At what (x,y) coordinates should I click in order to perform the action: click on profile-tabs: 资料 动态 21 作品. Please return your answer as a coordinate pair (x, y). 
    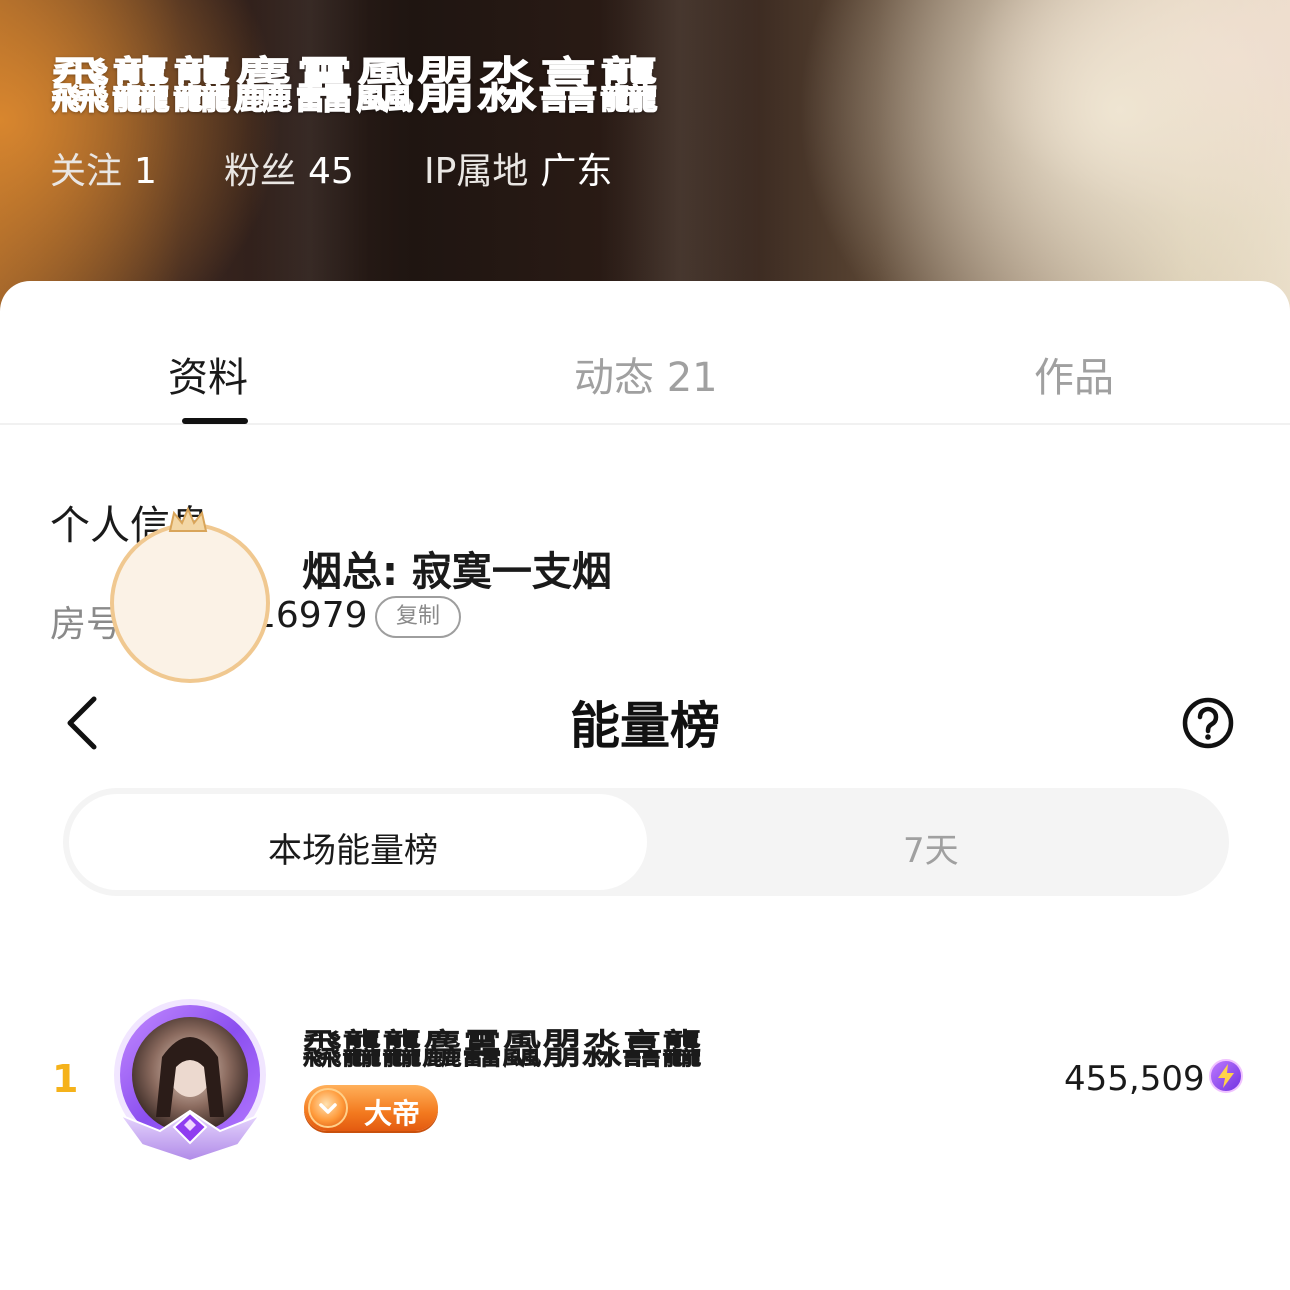
    Looking at the image, I should click on (645, 353).